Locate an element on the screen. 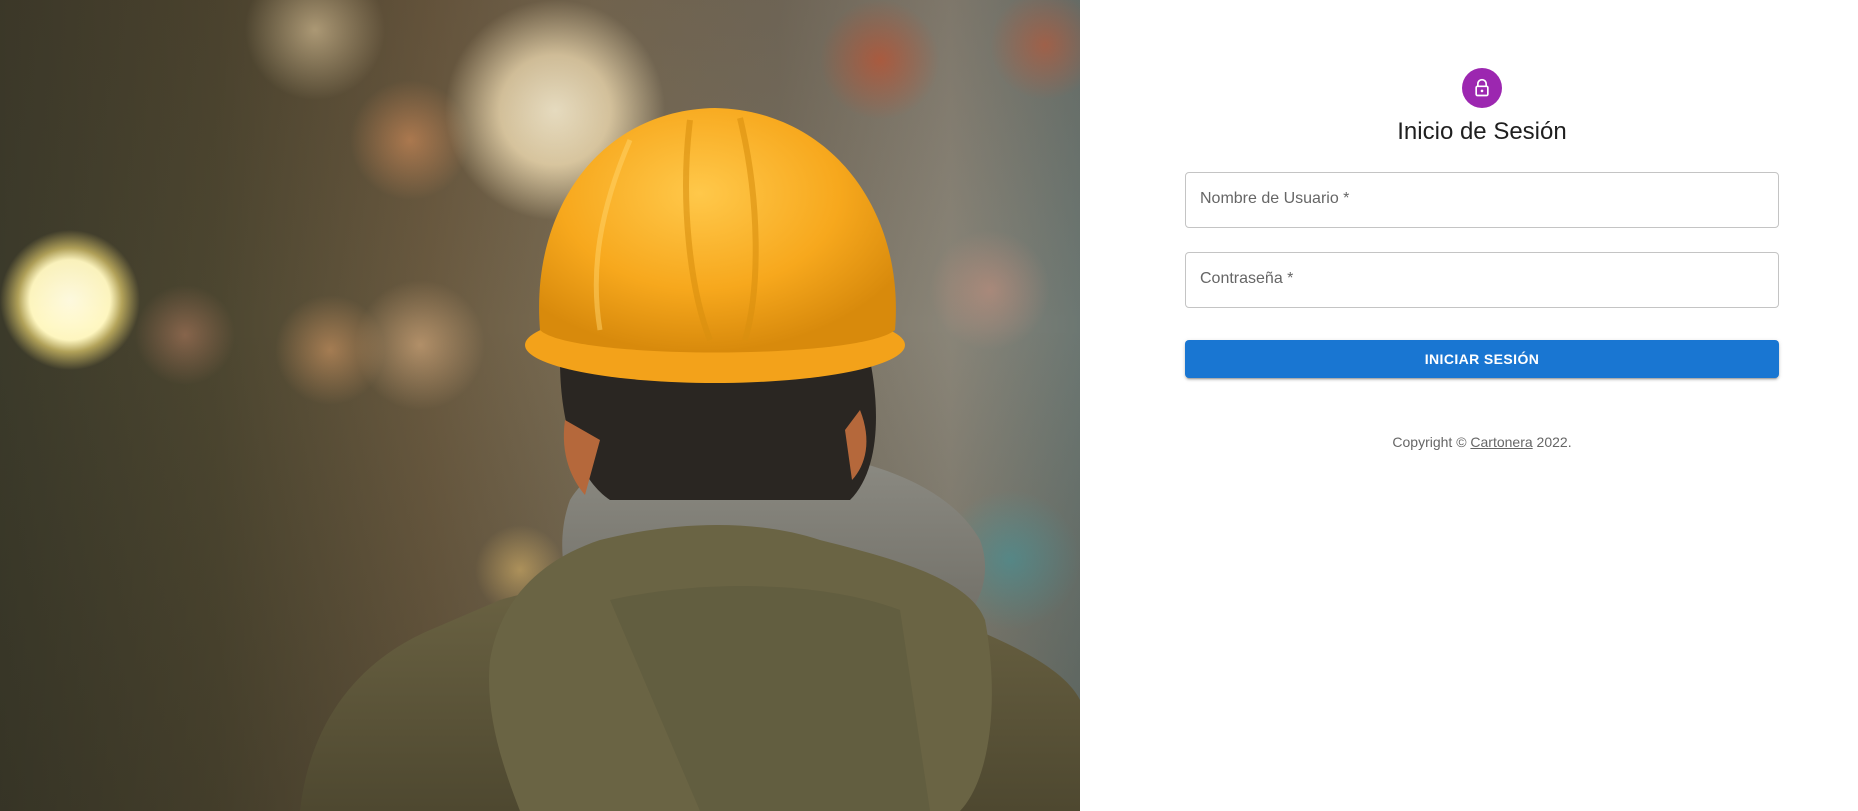 The image size is (1858, 811). brand-link: Cartonera is located at coordinates (1501, 442).